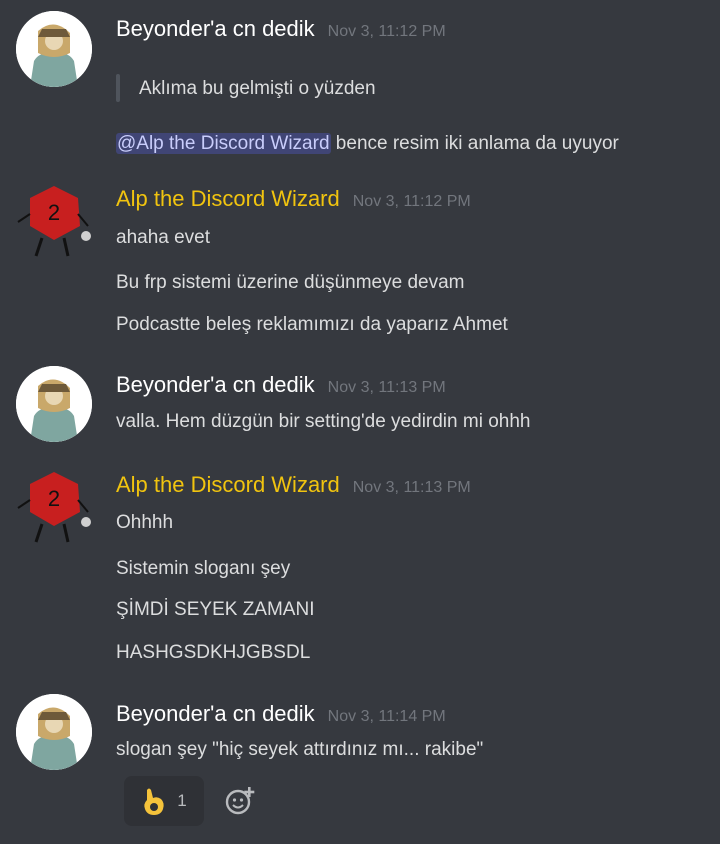 Image resolution: width=720 pixels, height=844 pixels. I want to click on reaction-button: 1, so click(164, 801).